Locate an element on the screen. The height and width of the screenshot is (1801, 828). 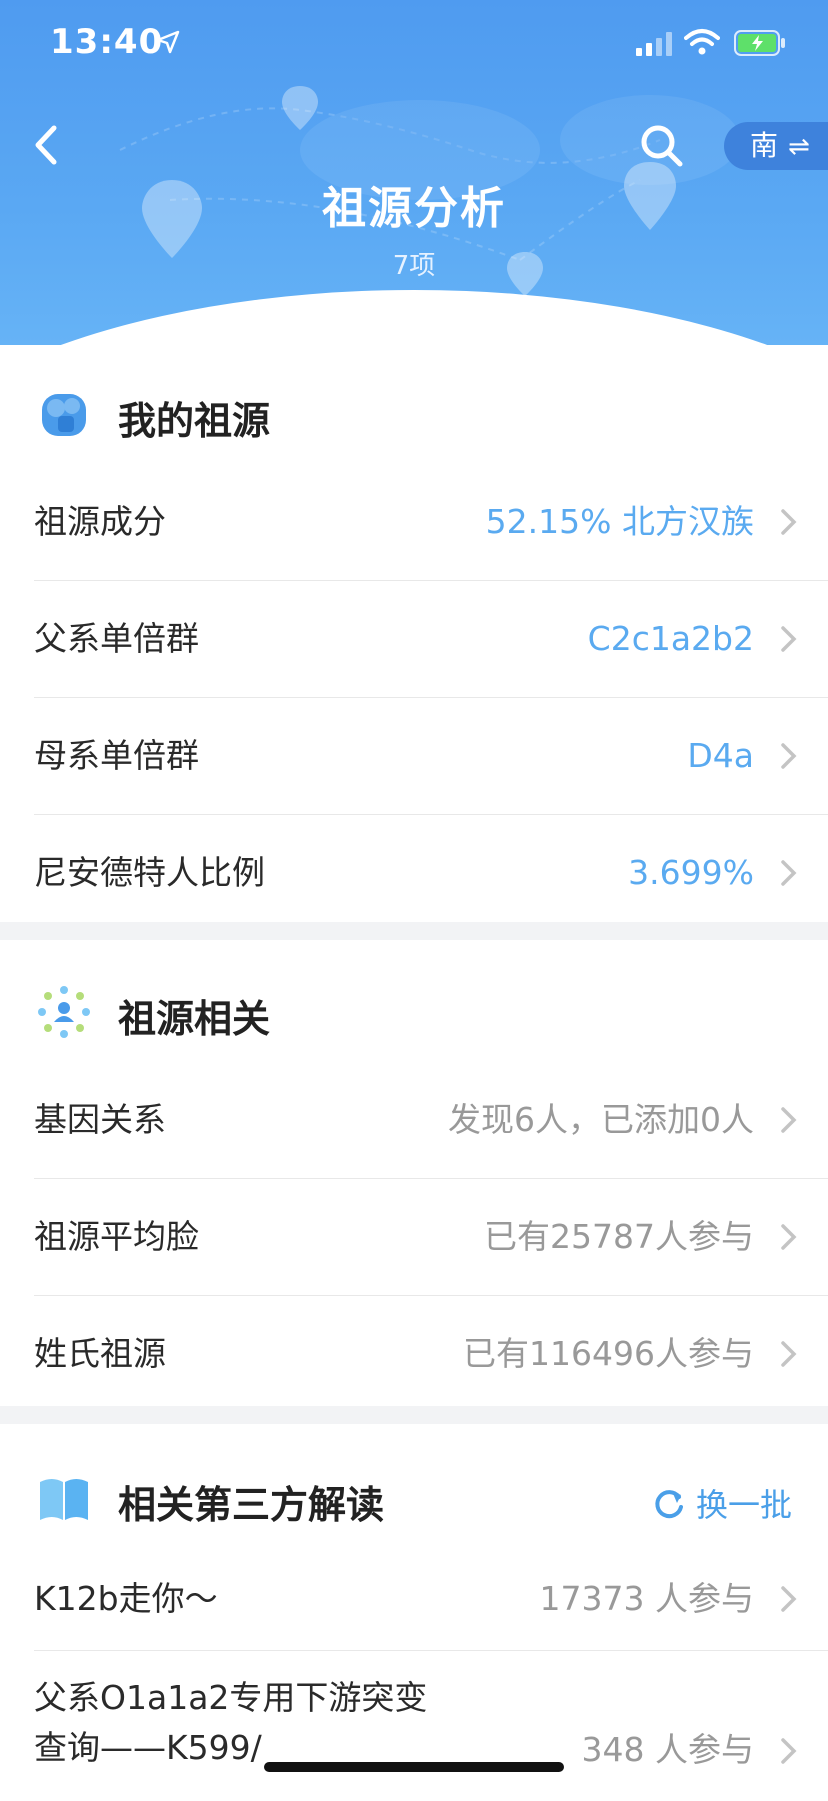
battery-charging-icon is located at coordinates (759, 43).